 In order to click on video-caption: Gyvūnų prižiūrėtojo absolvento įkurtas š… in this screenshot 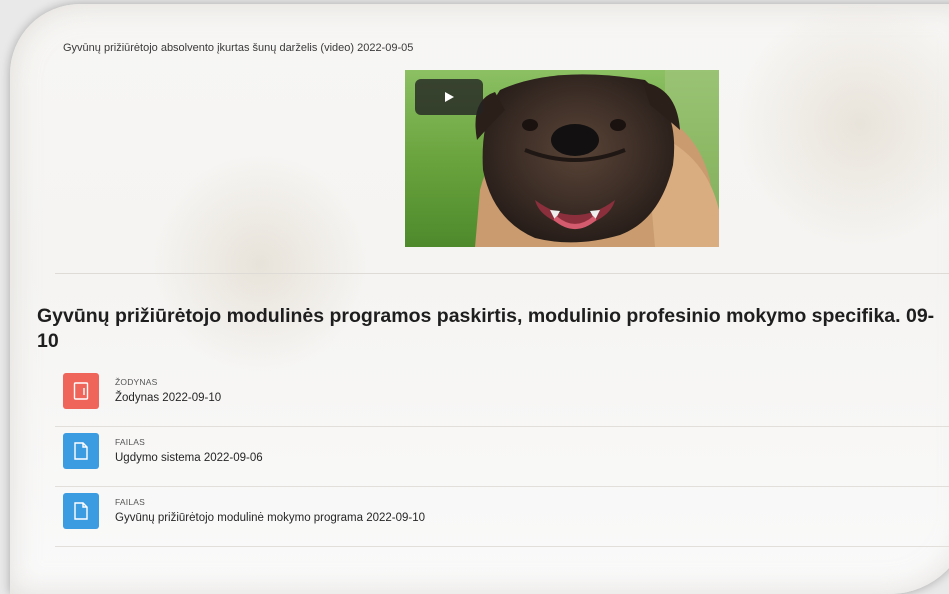, I will do `click(238, 48)`.